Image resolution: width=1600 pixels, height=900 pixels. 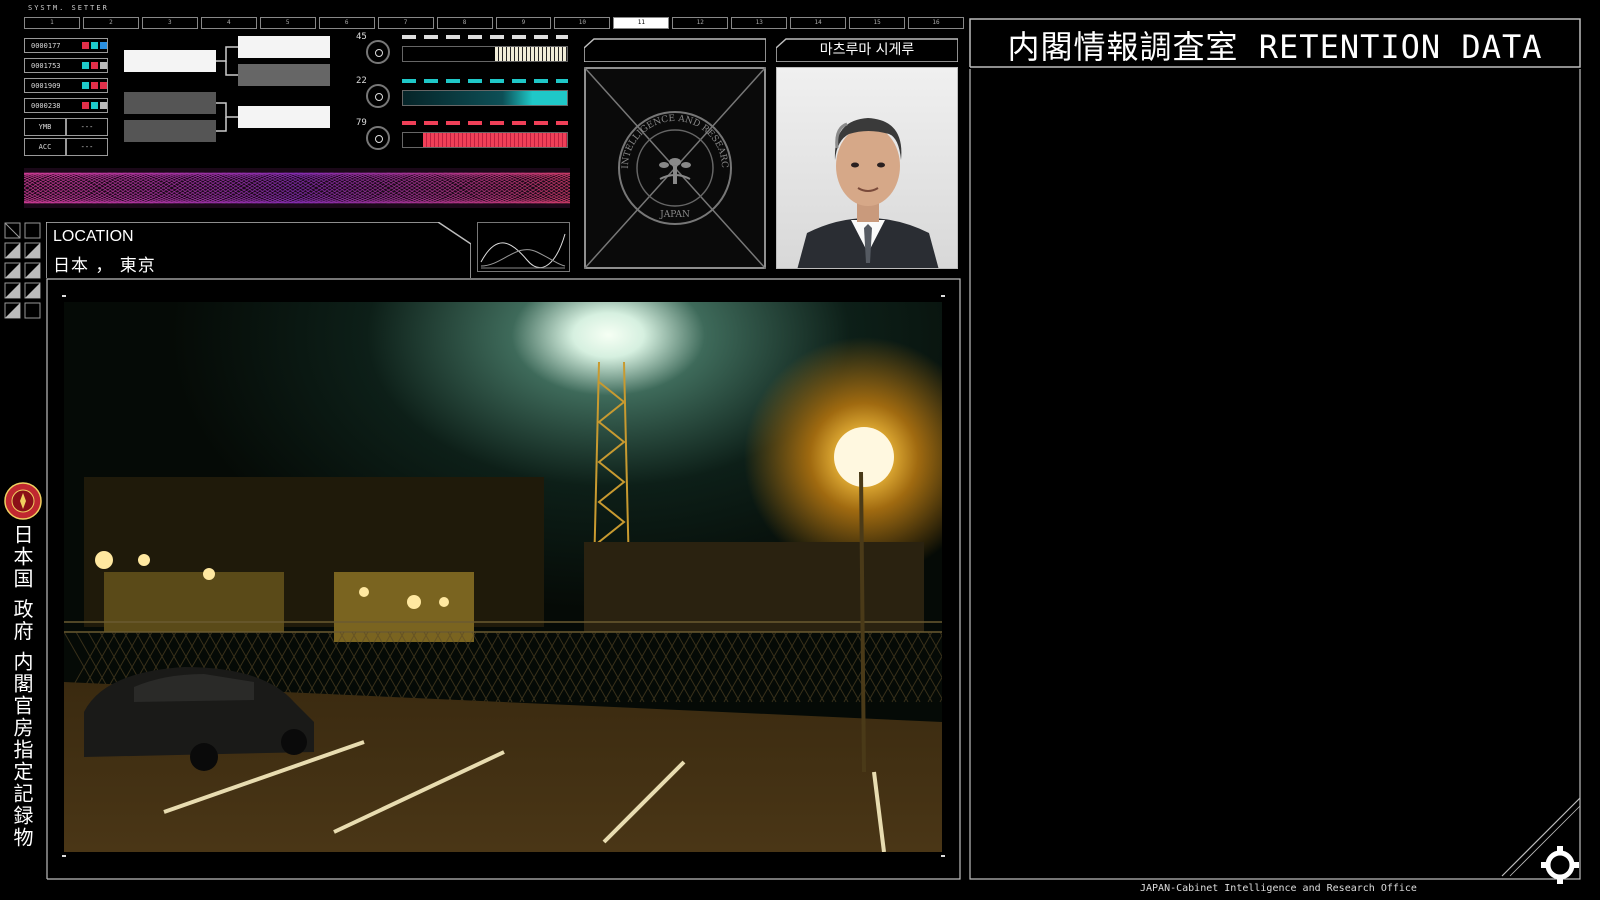 I want to click on tab-6: 6, so click(x=346, y=23).